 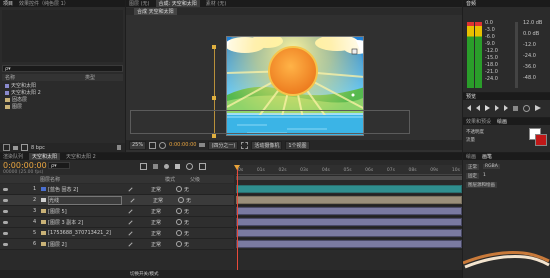 I want to click on last-frame-icon, so click(x=506, y=108).